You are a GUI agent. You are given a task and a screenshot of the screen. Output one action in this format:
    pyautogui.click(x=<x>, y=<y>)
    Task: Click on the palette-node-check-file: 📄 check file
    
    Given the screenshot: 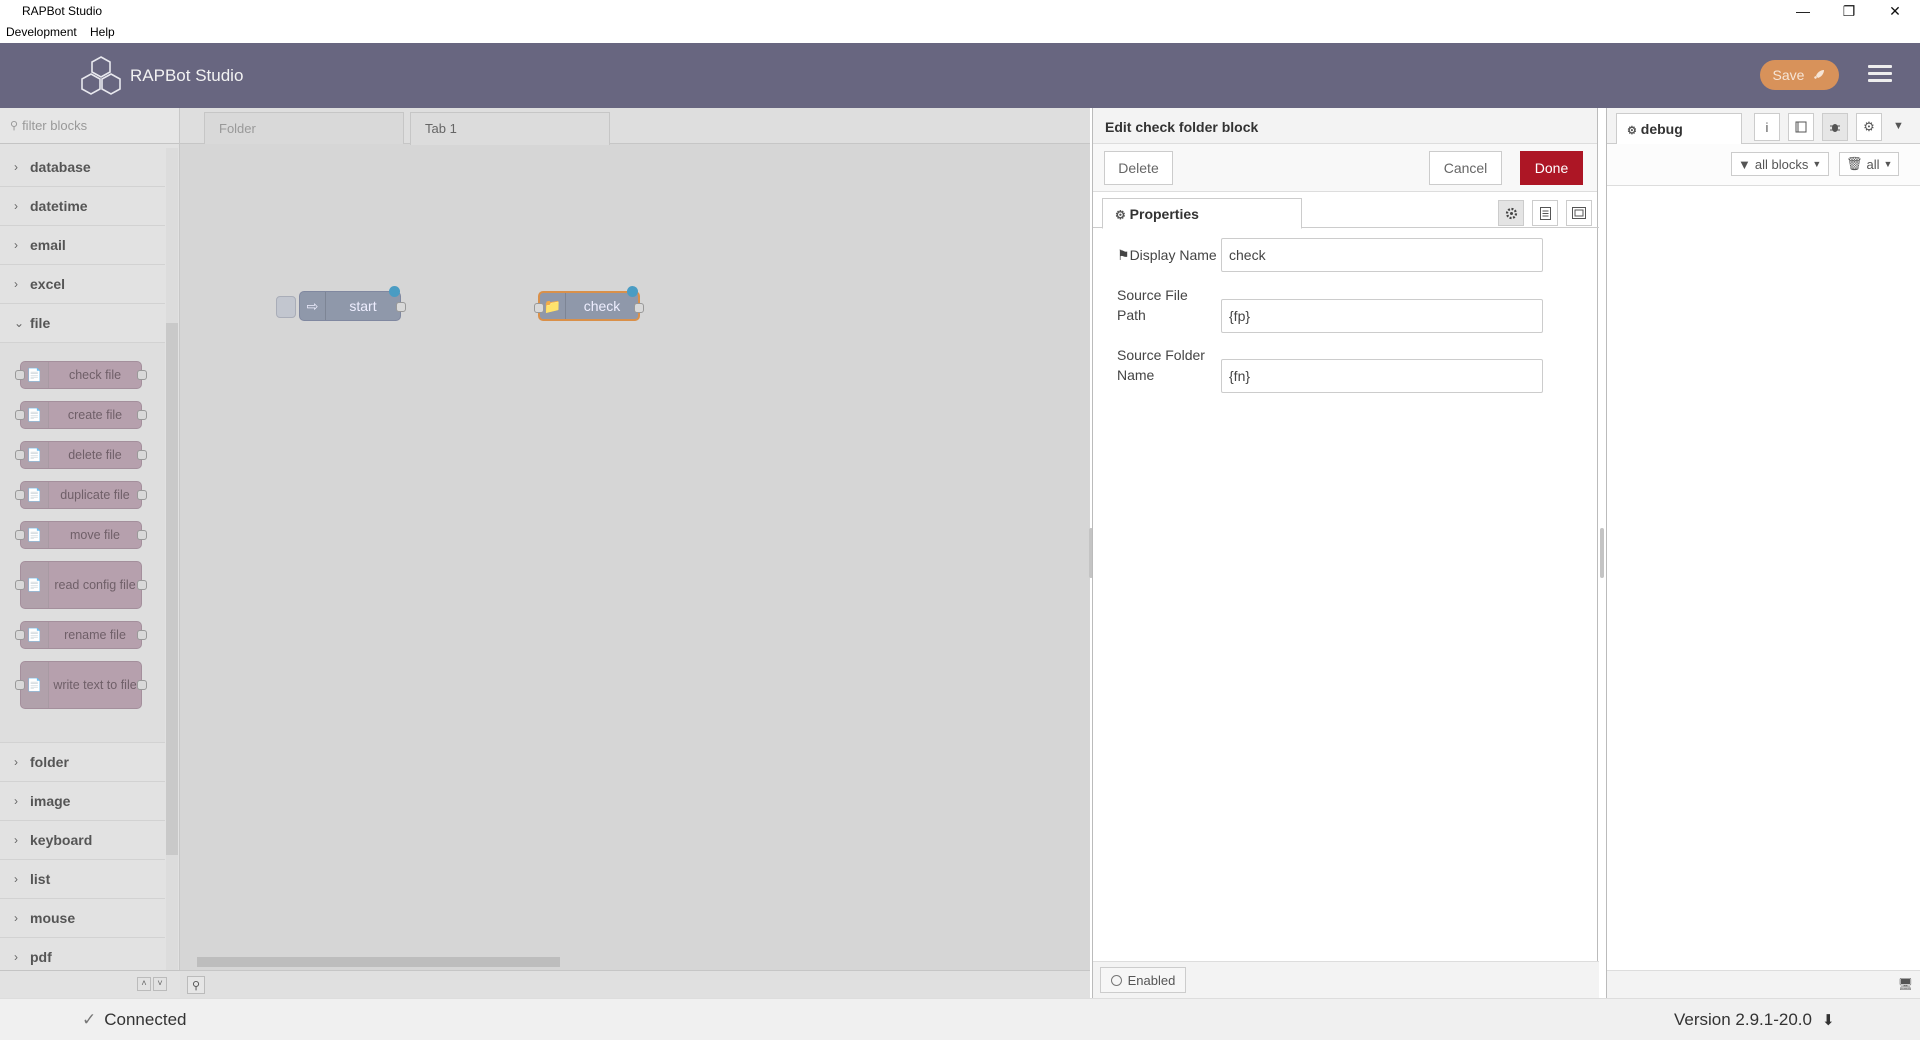 What is the action you would take?
    pyautogui.click(x=81, y=375)
    